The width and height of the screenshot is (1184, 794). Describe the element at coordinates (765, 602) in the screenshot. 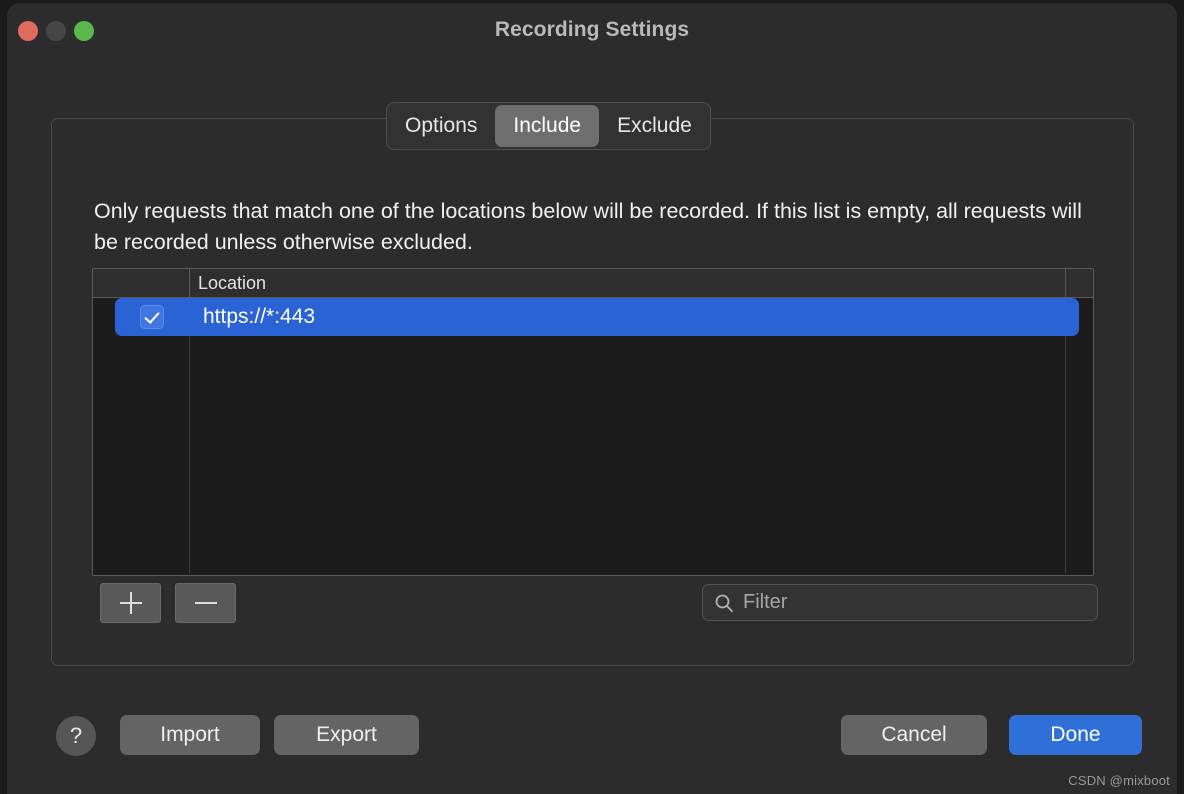

I see `filter-placeholder: Filter` at that location.